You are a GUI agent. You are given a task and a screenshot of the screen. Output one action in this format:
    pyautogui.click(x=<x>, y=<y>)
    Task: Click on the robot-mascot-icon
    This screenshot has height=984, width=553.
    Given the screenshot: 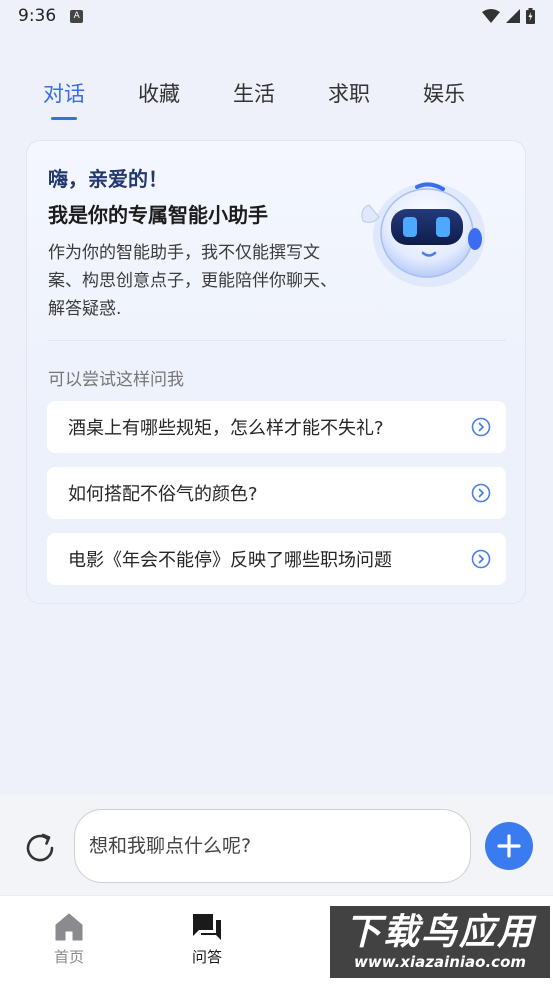 What is the action you would take?
    pyautogui.click(x=423, y=234)
    